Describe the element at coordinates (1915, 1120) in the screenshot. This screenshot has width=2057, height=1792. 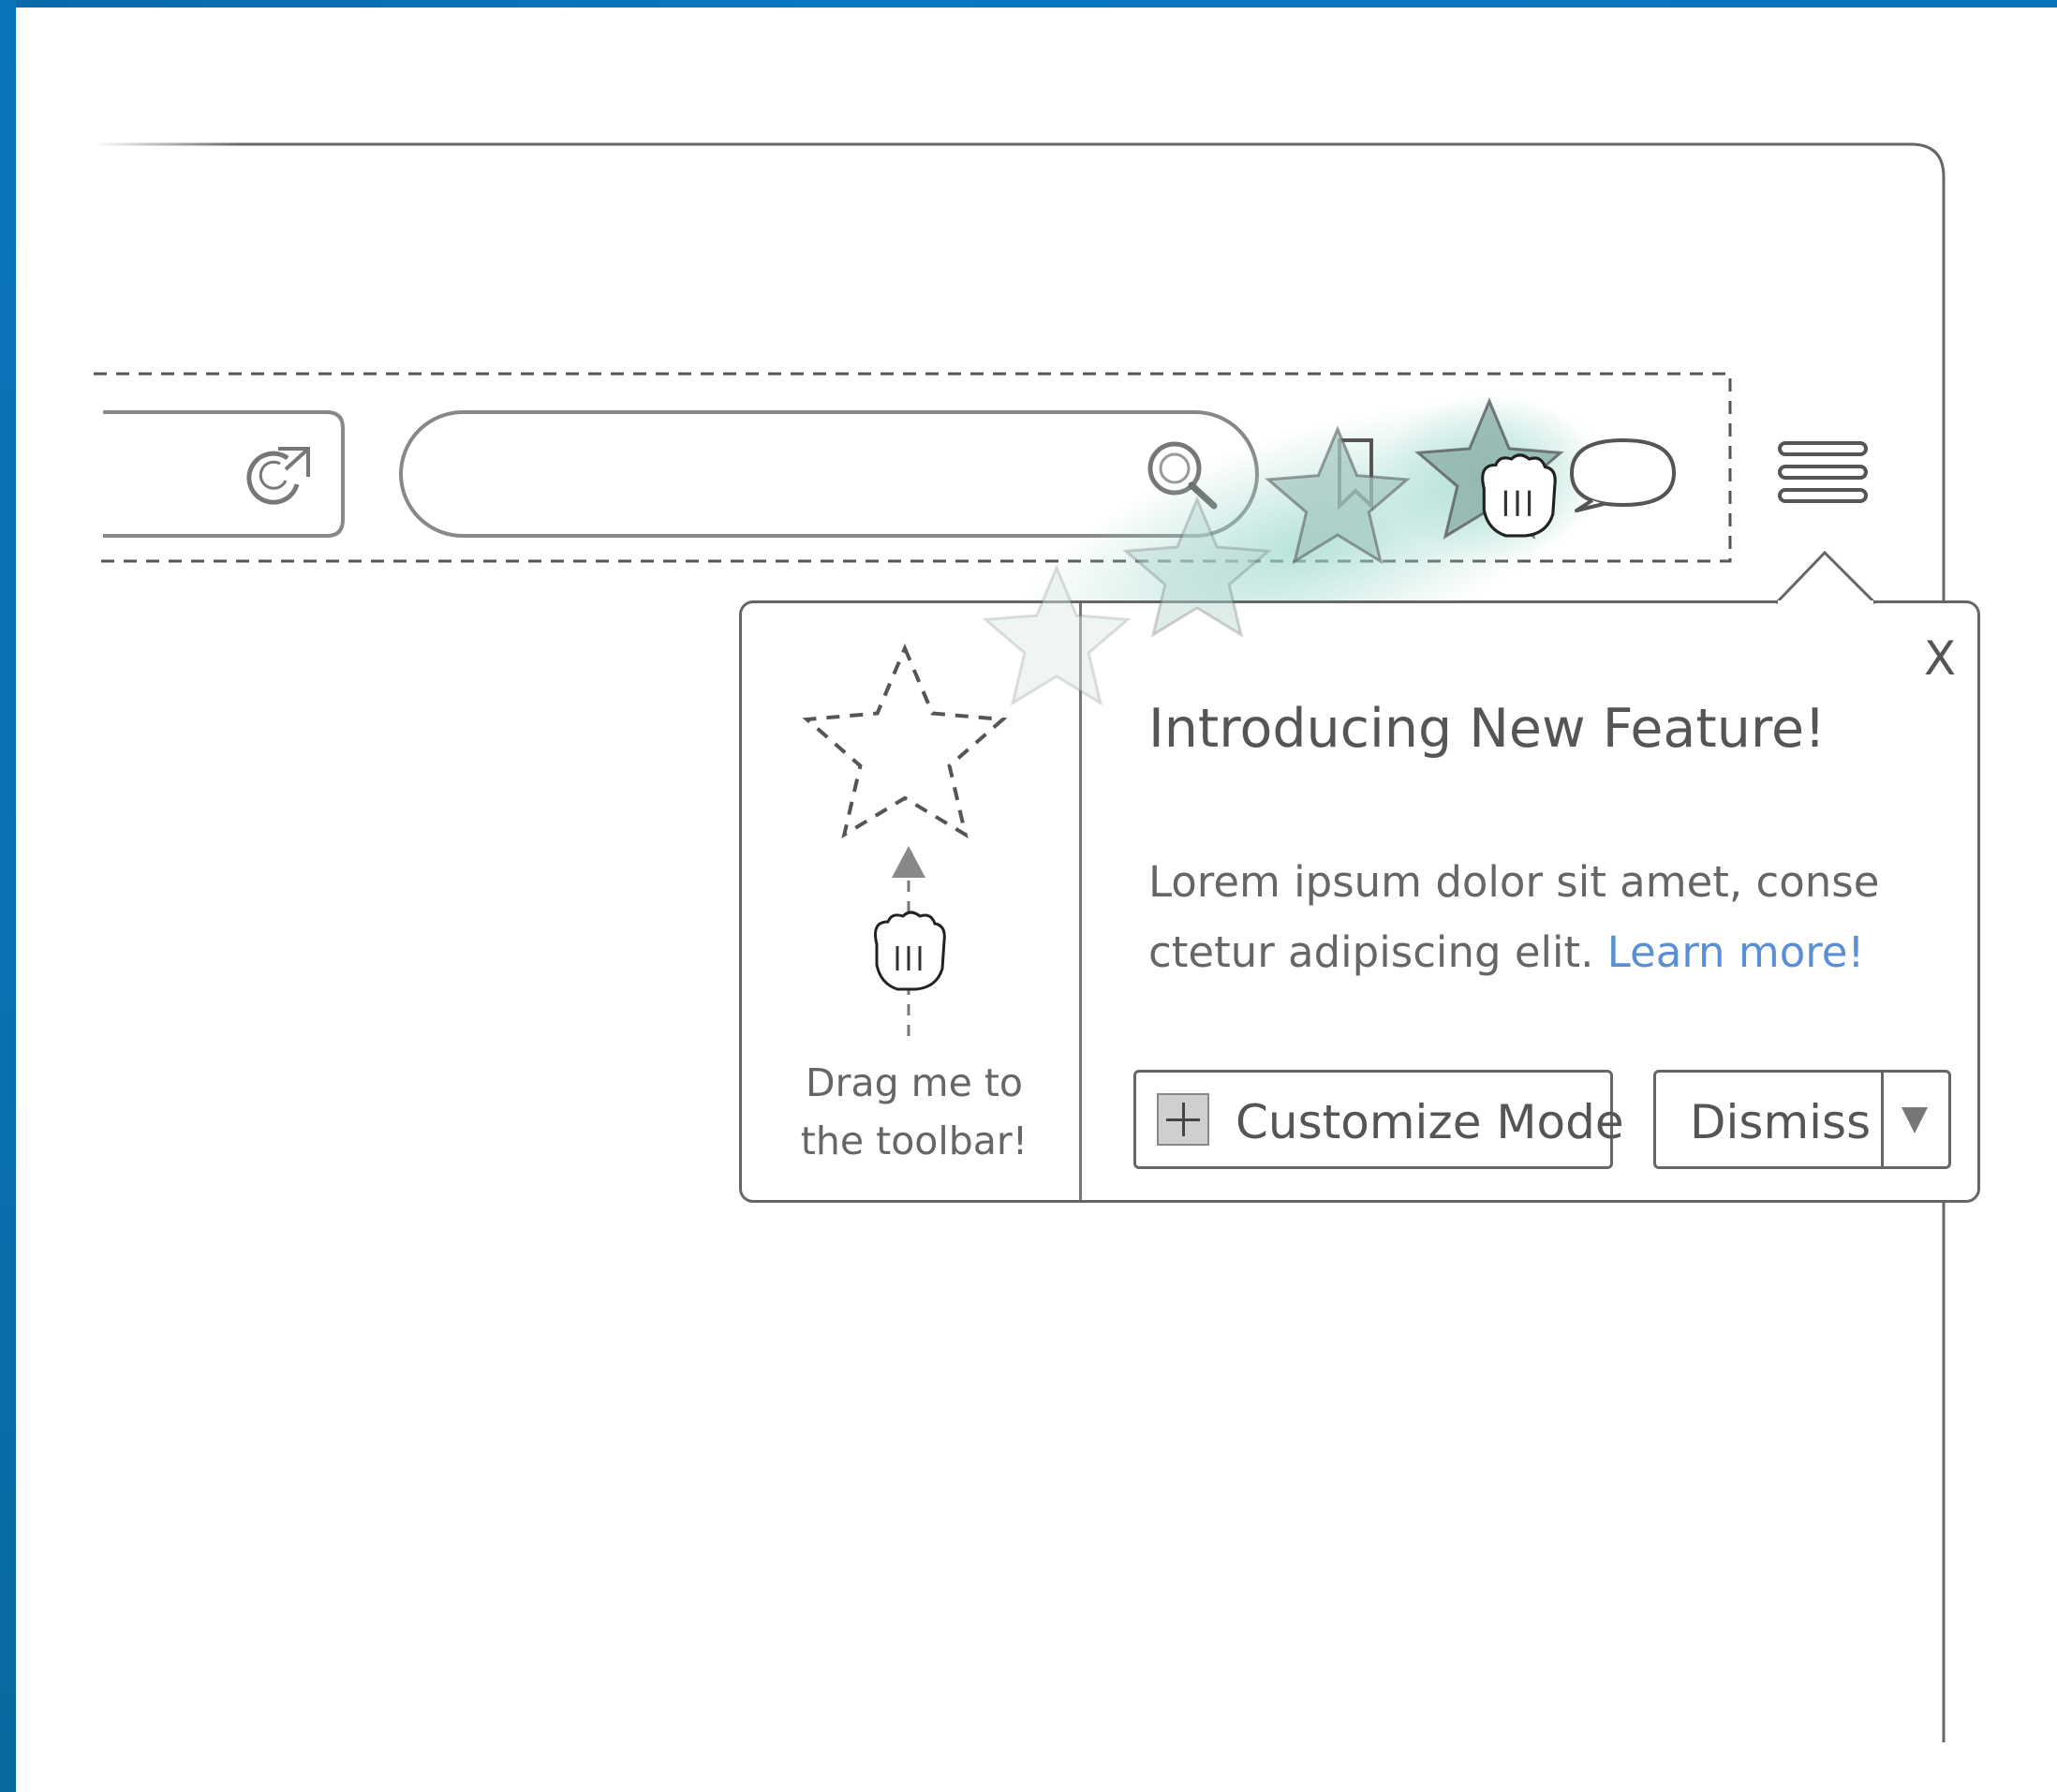
I see `dropdown-arrow-icon` at that location.